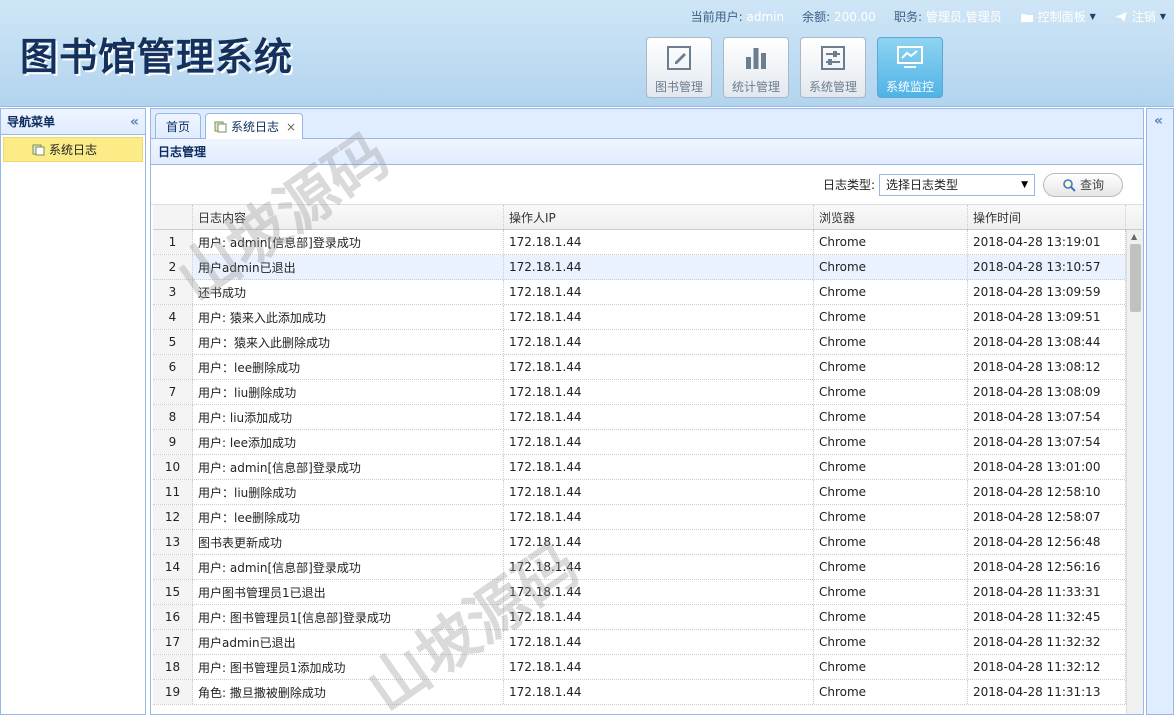 The height and width of the screenshot is (715, 1174). I want to click on role: 职务: 管理员,管理员, so click(948, 16).